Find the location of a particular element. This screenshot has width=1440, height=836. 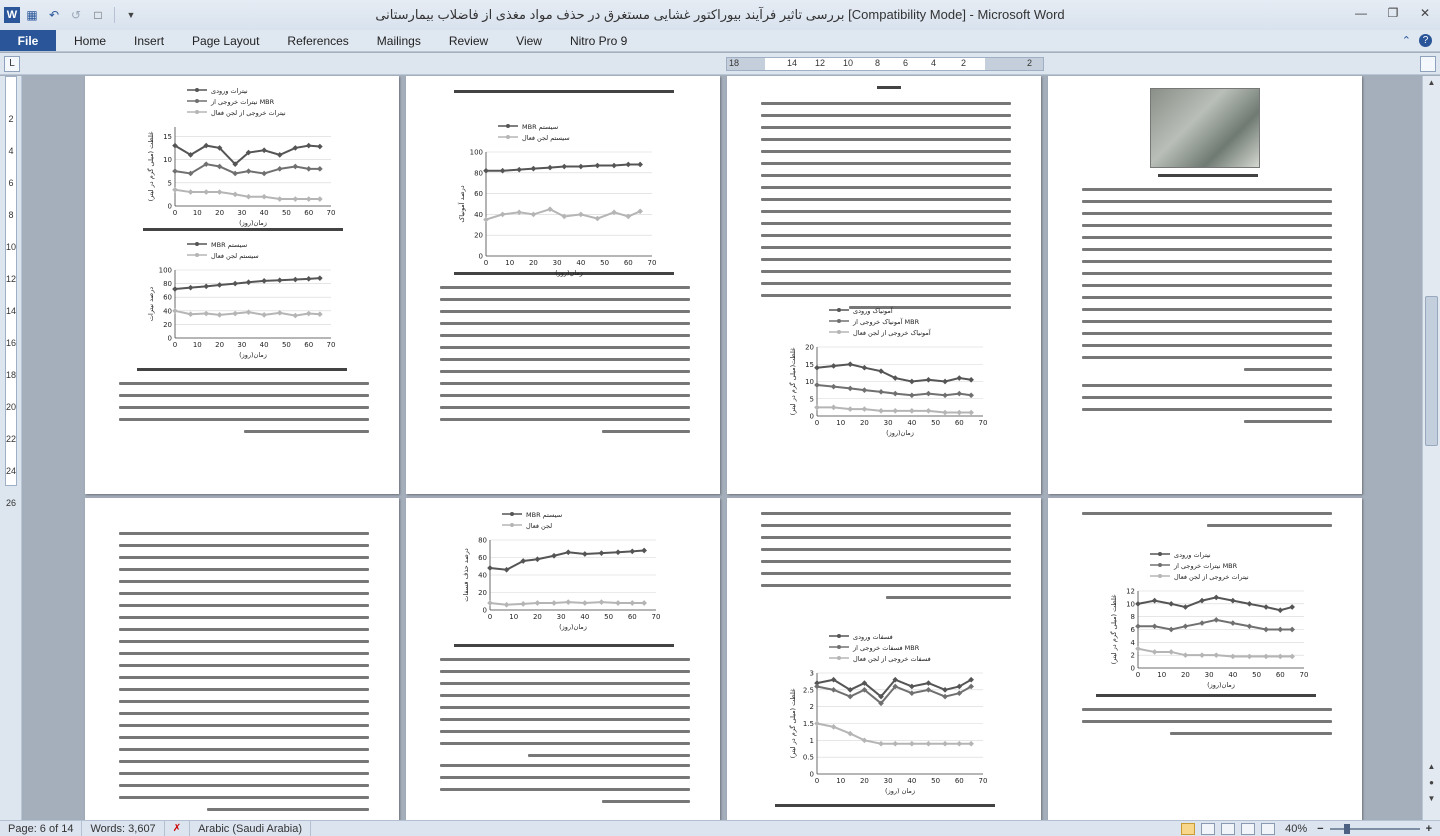

help-icon: ? is located at coordinates (1425, 40).